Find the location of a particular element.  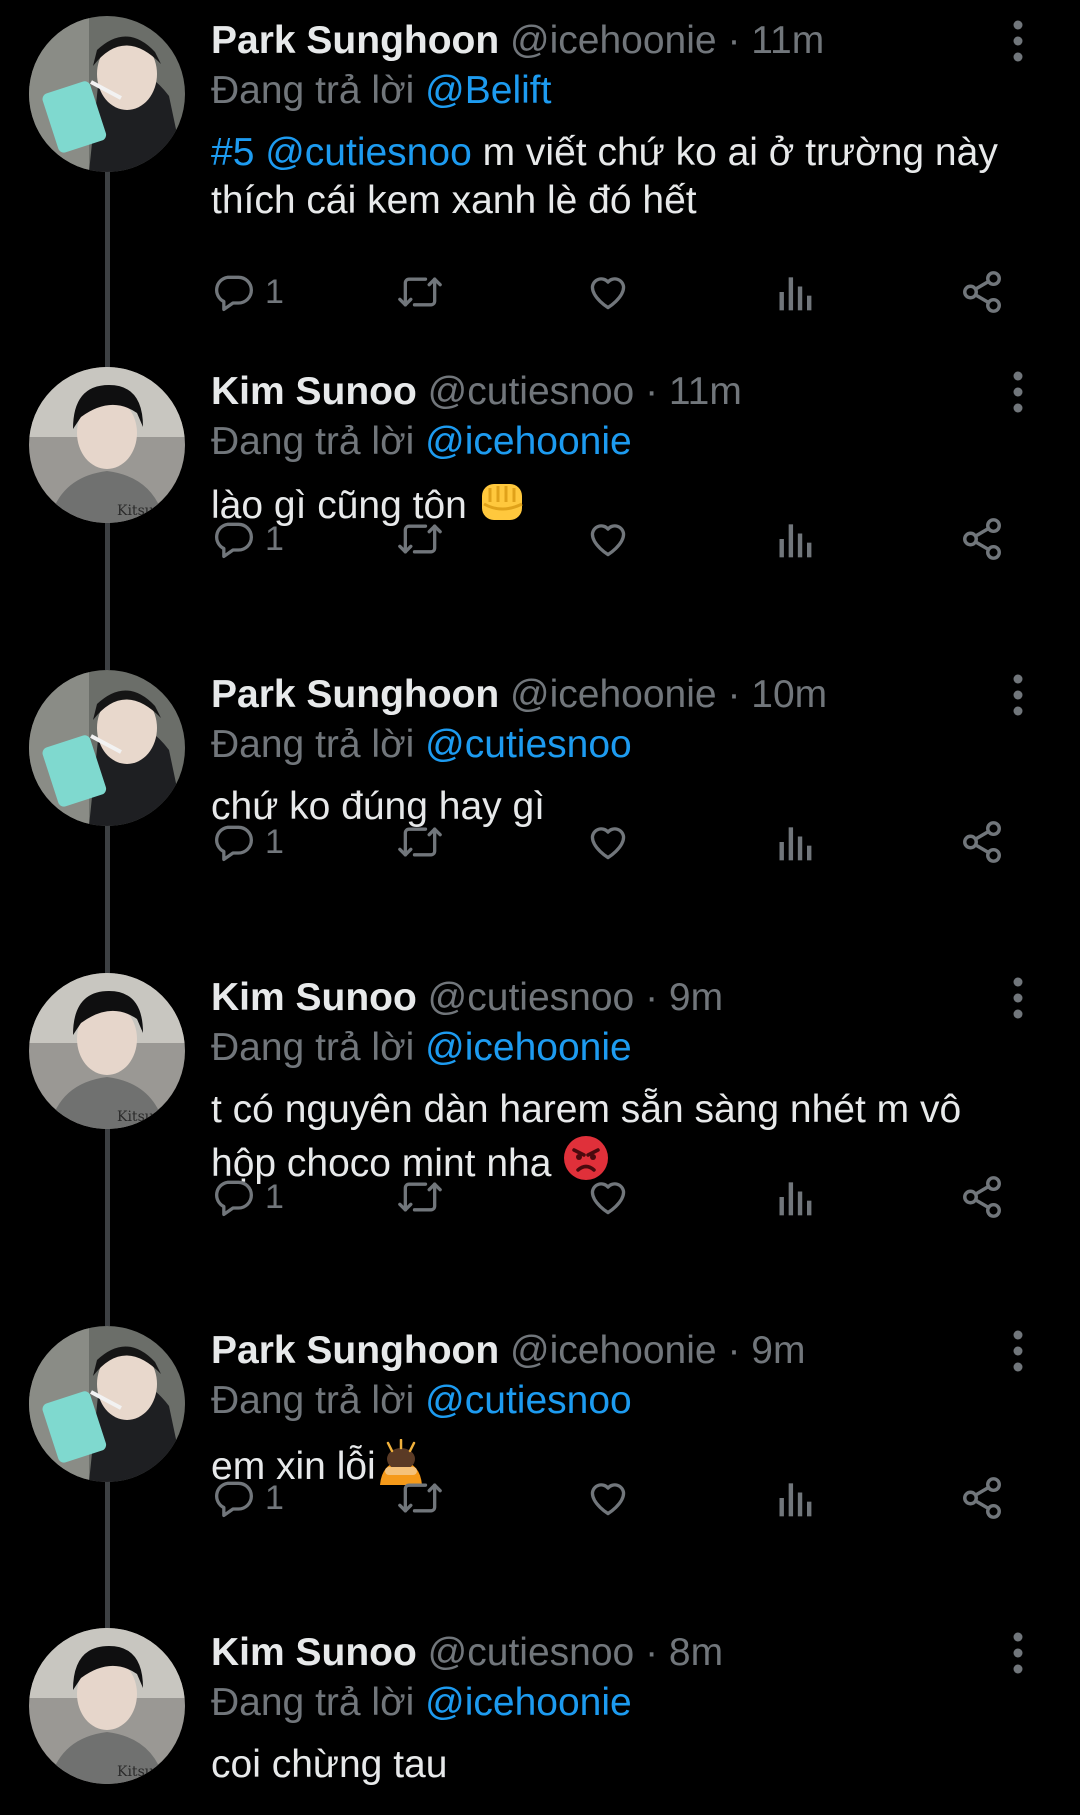

replying-to: Đang trả lời @icehoonie is located at coordinates (421, 1703).